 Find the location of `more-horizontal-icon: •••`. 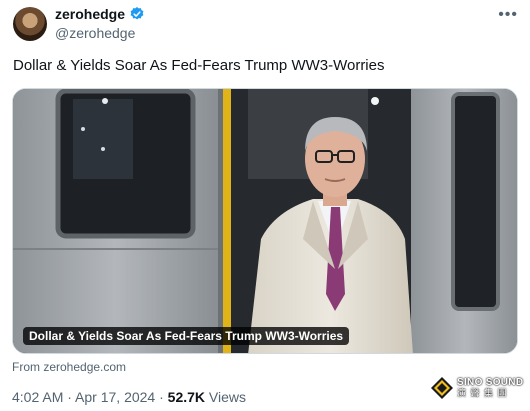

more-horizontal-icon: ••• is located at coordinates (508, 15).